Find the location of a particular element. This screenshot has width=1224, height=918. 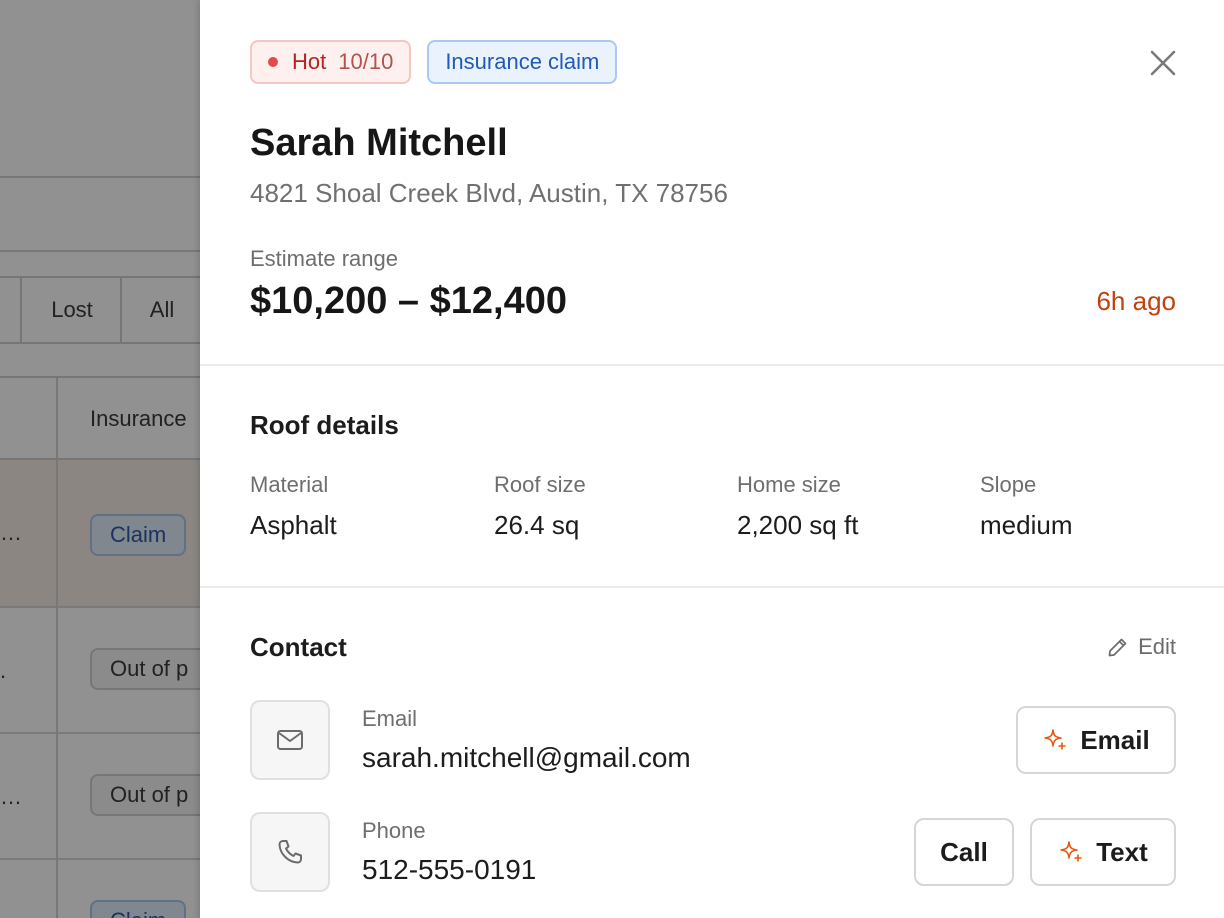

ai-text-button: Text is located at coordinates (1103, 852).